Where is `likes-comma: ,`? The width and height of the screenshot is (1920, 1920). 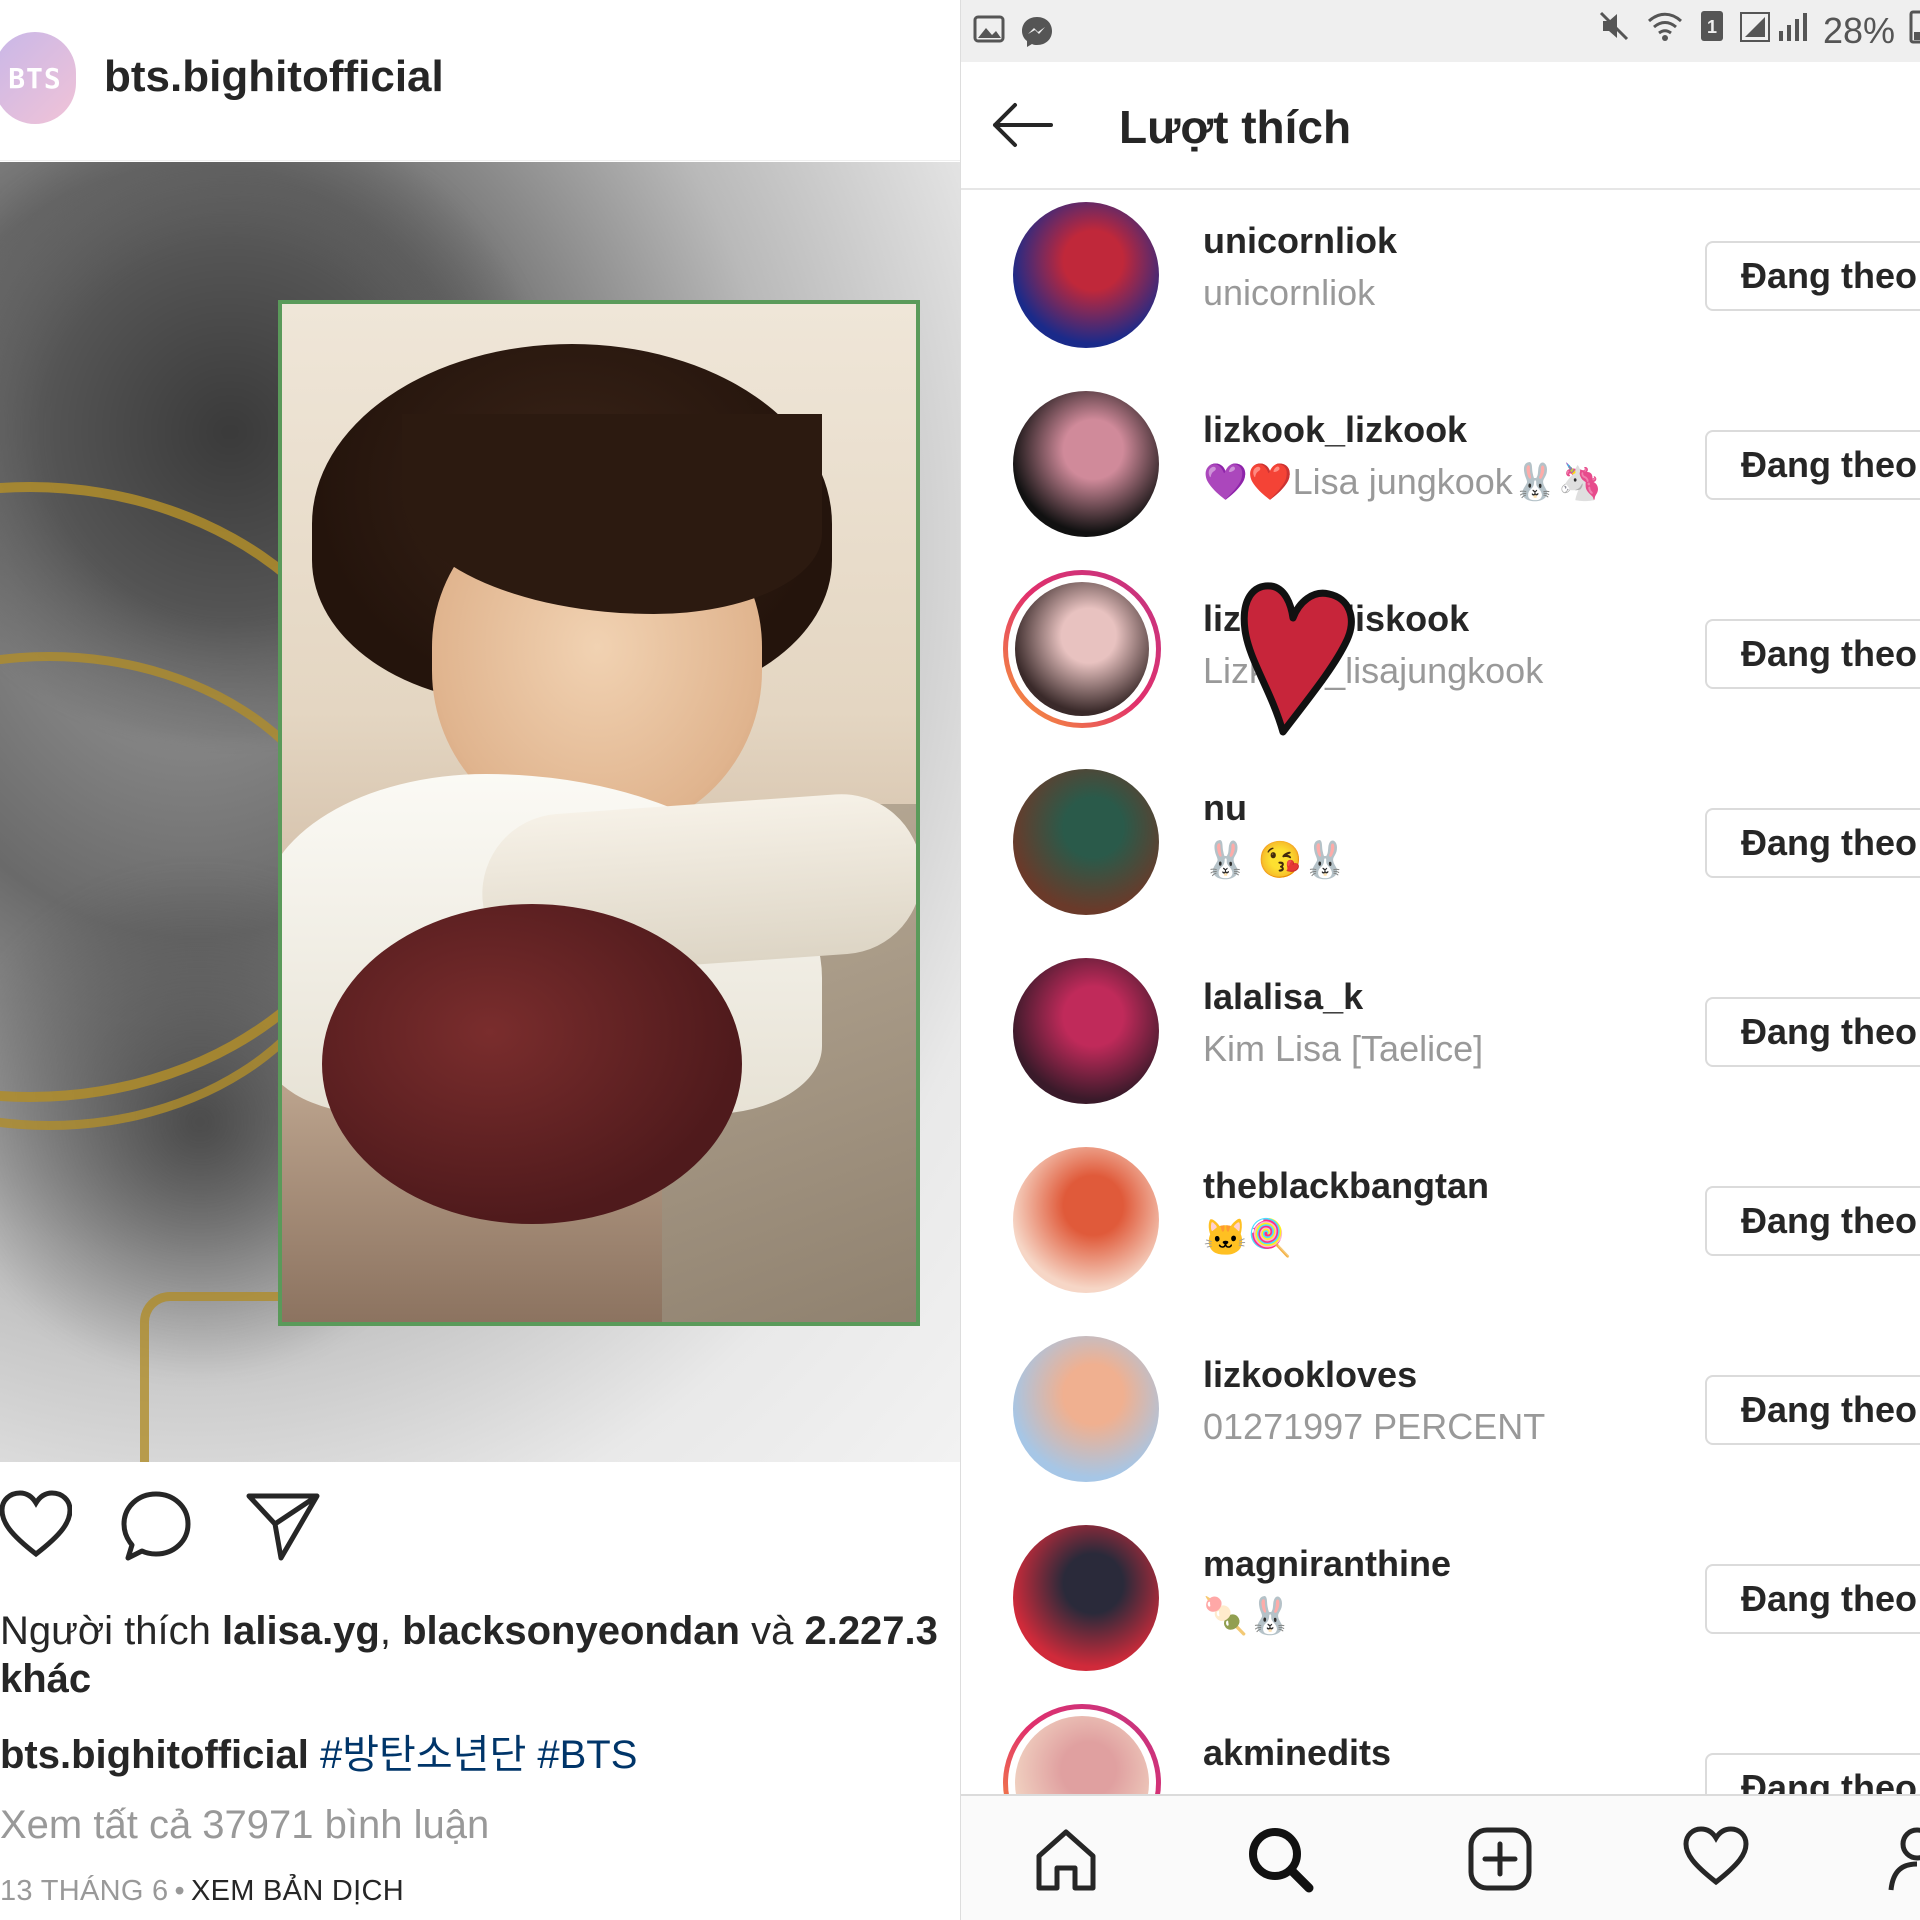
likes-comma: , is located at coordinates (391, 1631).